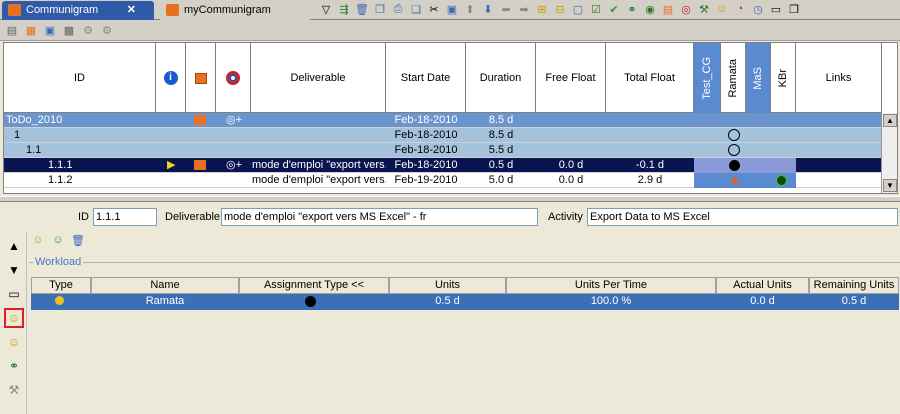  Describe the element at coordinates (542, 9) in the screenshot. I see `expand-icon: ⊞` at that location.